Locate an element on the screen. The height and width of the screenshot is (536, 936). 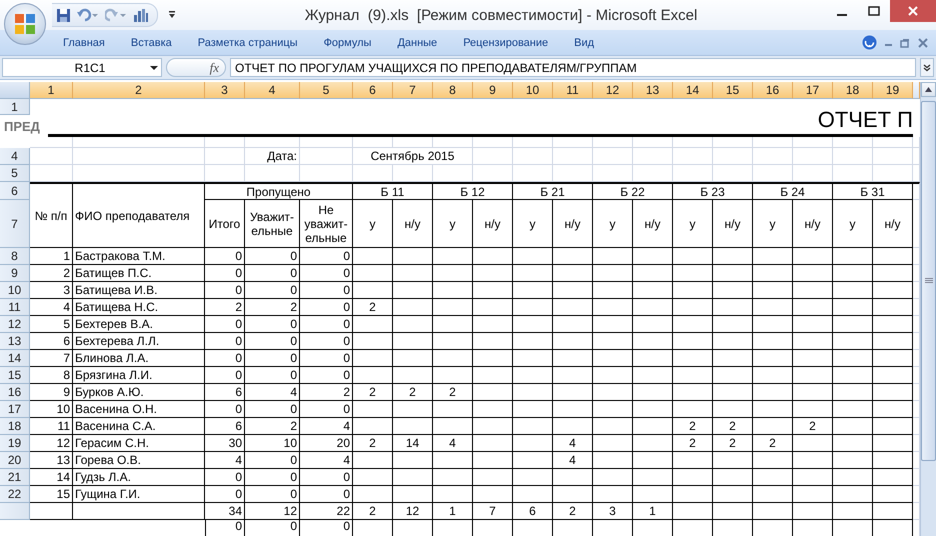
column-header: 14 is located at coordinates (693, 90).